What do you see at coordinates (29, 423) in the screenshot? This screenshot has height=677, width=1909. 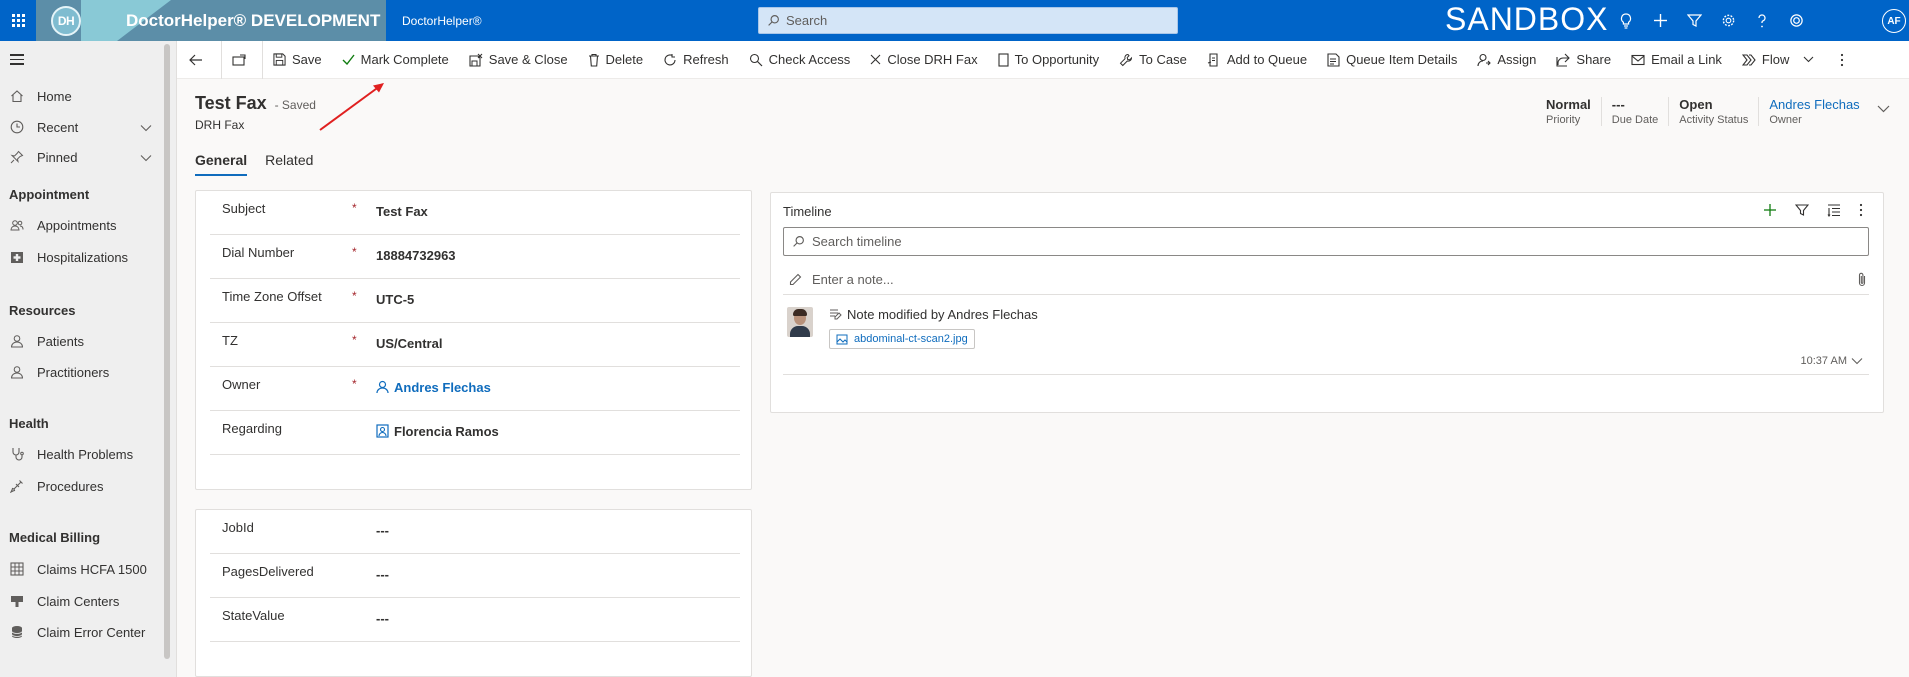 I see `sidebar-group-title: Health` at bounding box center [29, 423].